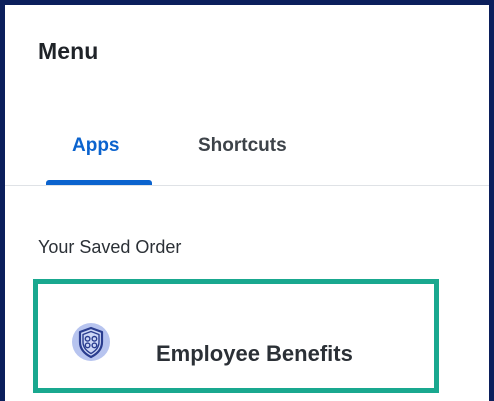  What do you see at coordinates (242, 146) in the screenshot?
I see `tab-shortcuts: Shortcuts` at bounding box center [242, 146].